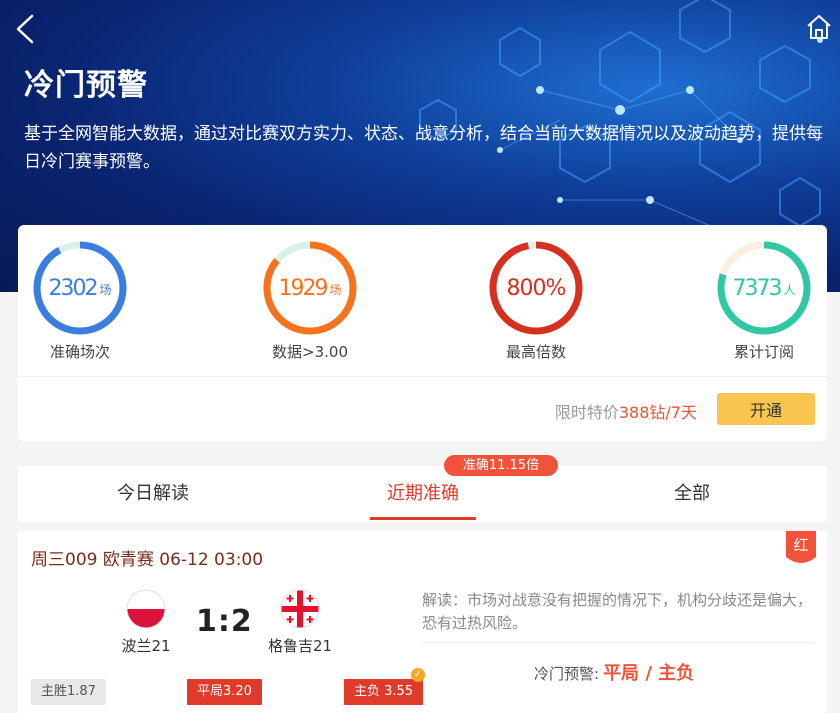 The image size is (840, 713). What do you see at coordinates (567, 674) in the screenshot?
I see `warning-label: 冷门预警:` at bounding box center [567, 674].